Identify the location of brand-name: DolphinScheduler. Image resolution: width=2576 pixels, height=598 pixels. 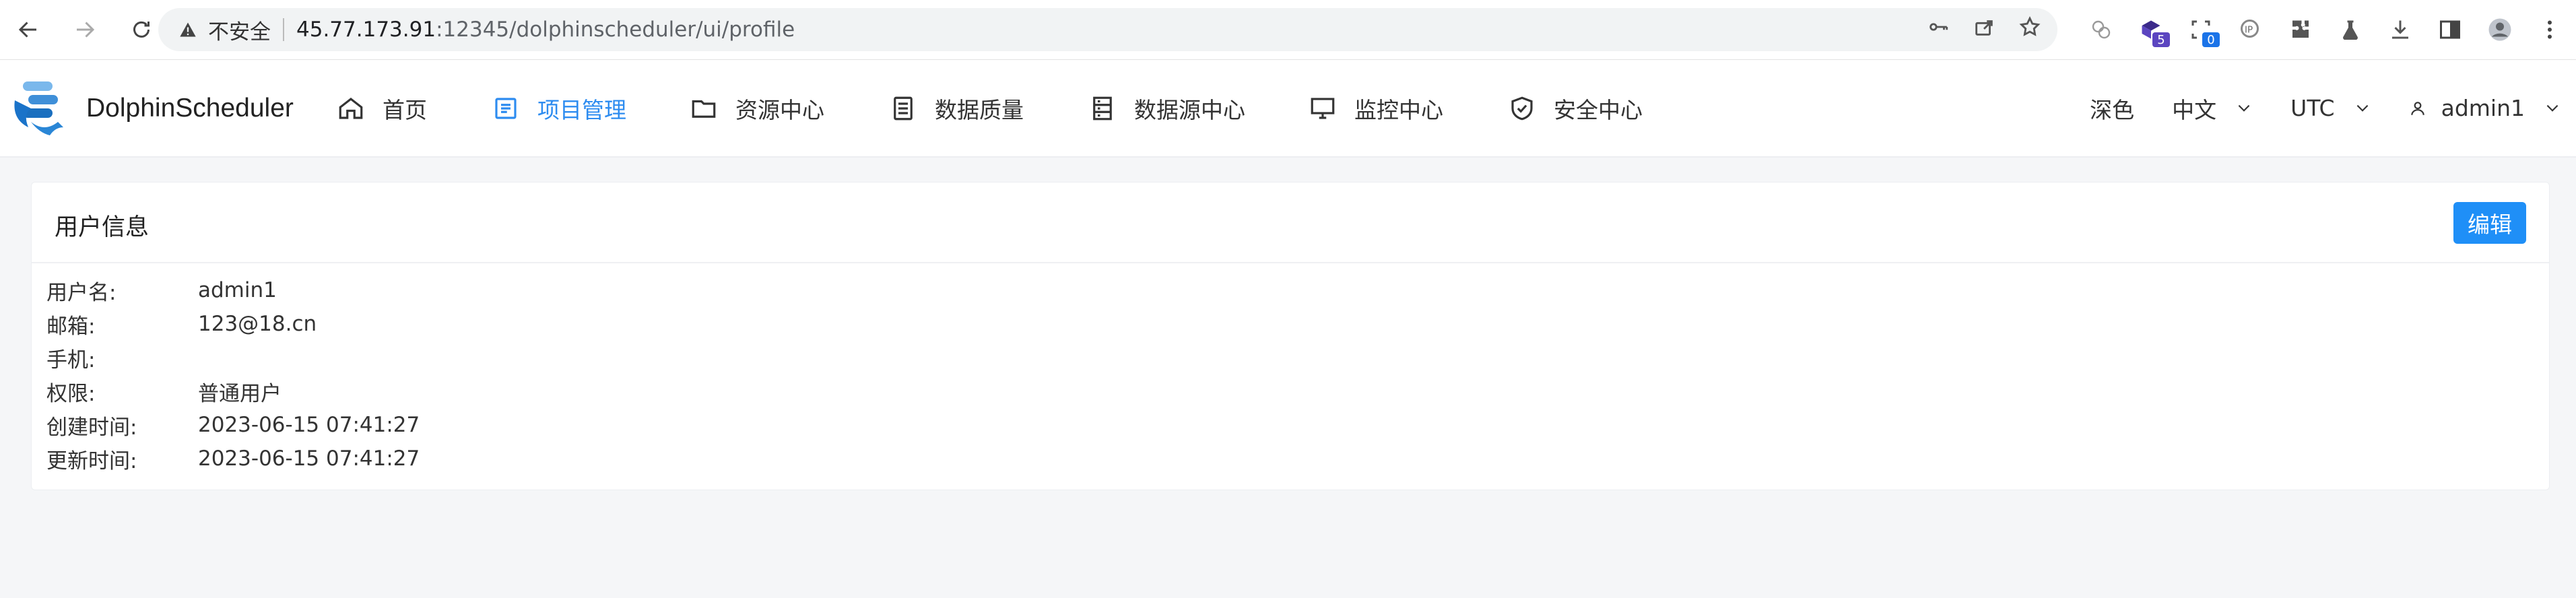
(190, 108).